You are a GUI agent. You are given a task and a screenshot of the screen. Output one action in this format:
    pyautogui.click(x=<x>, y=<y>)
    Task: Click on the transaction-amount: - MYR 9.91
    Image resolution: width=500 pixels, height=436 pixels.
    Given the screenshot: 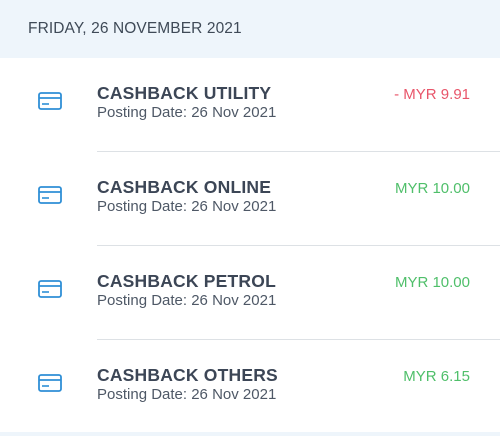 What is the action you would take?
    pyautogui.click(x=432, y=94)
    